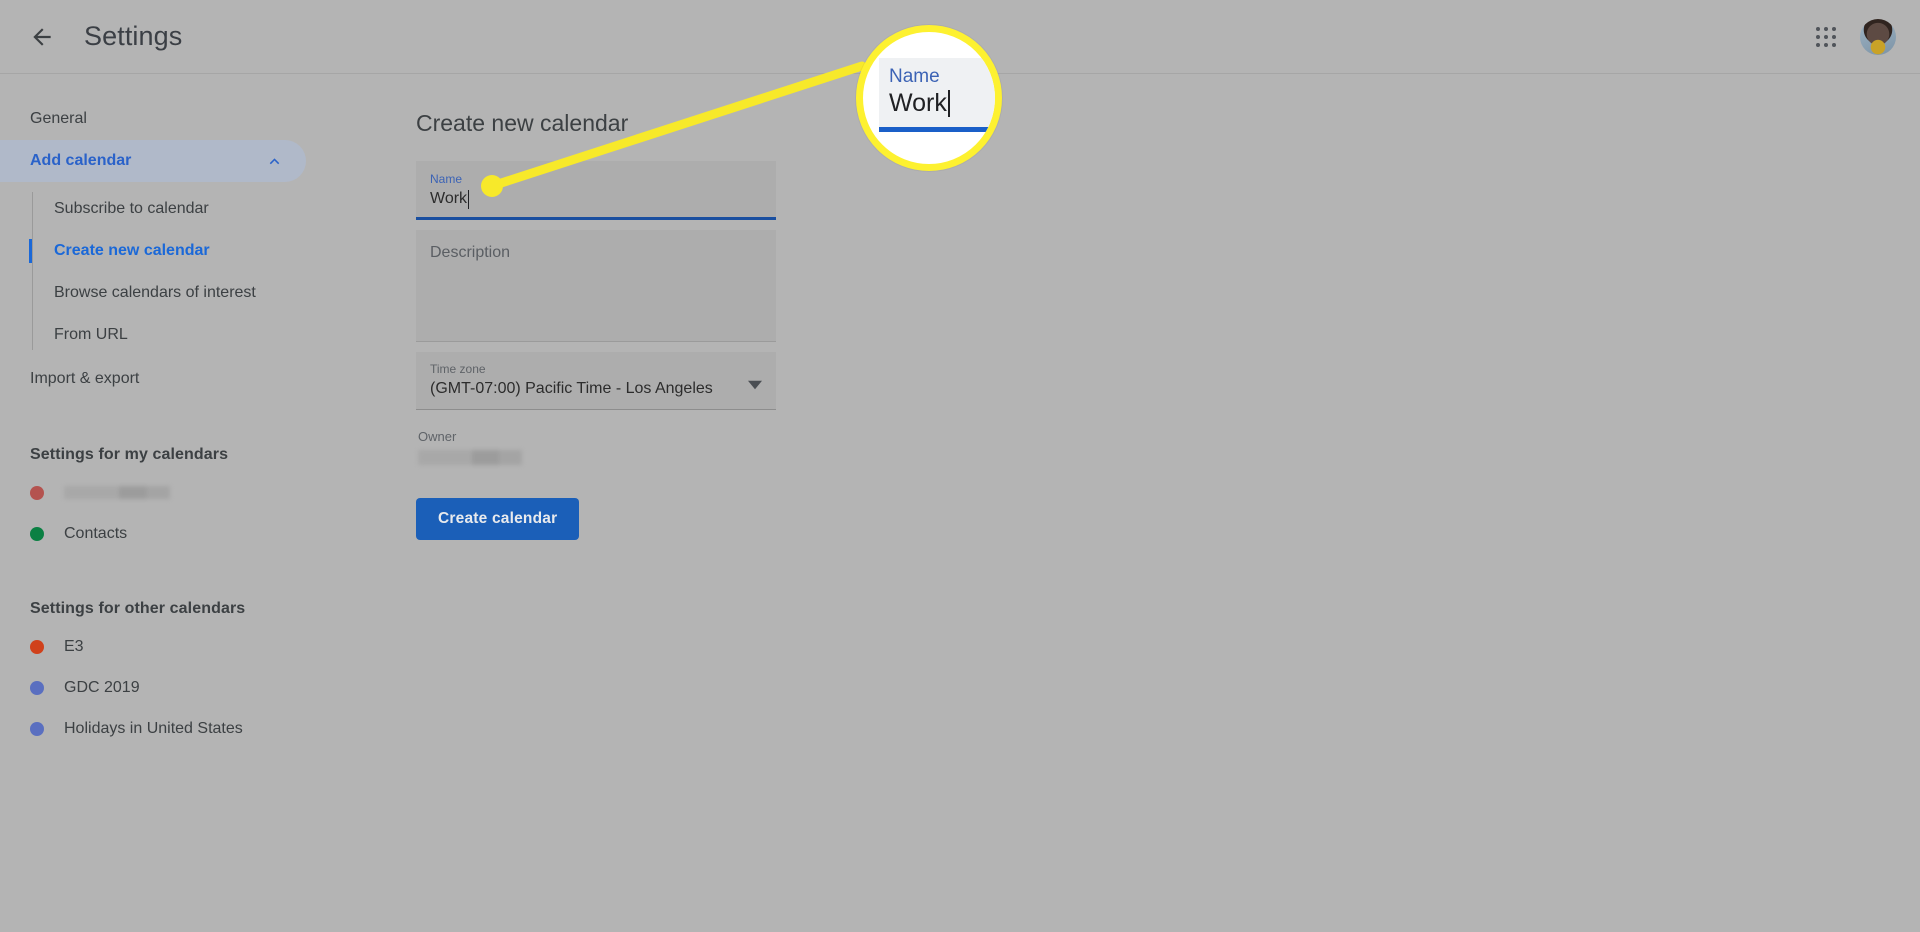  What do you see at coordinates (132, 250) in the screenshot?
I see `sidebar-subitem-label: Create new calendar` at bounding box center [132, 250].